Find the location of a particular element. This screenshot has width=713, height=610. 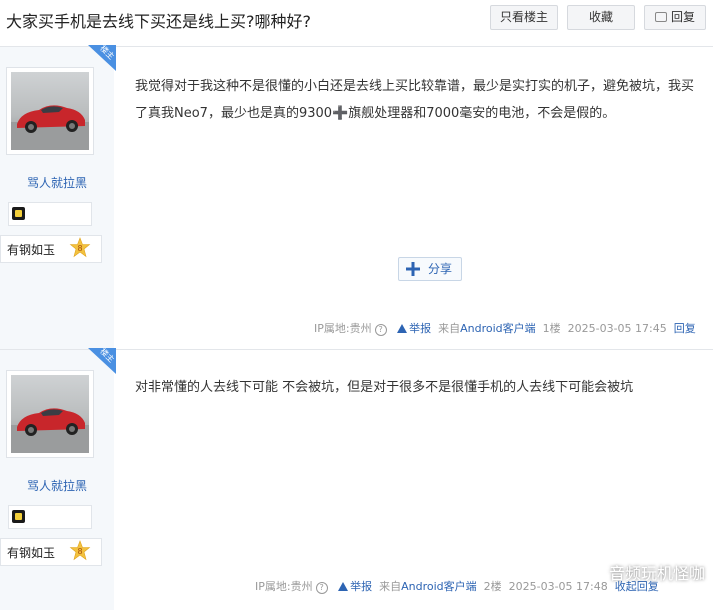

reply-button: 回复 is located at coordinates (675, 17).